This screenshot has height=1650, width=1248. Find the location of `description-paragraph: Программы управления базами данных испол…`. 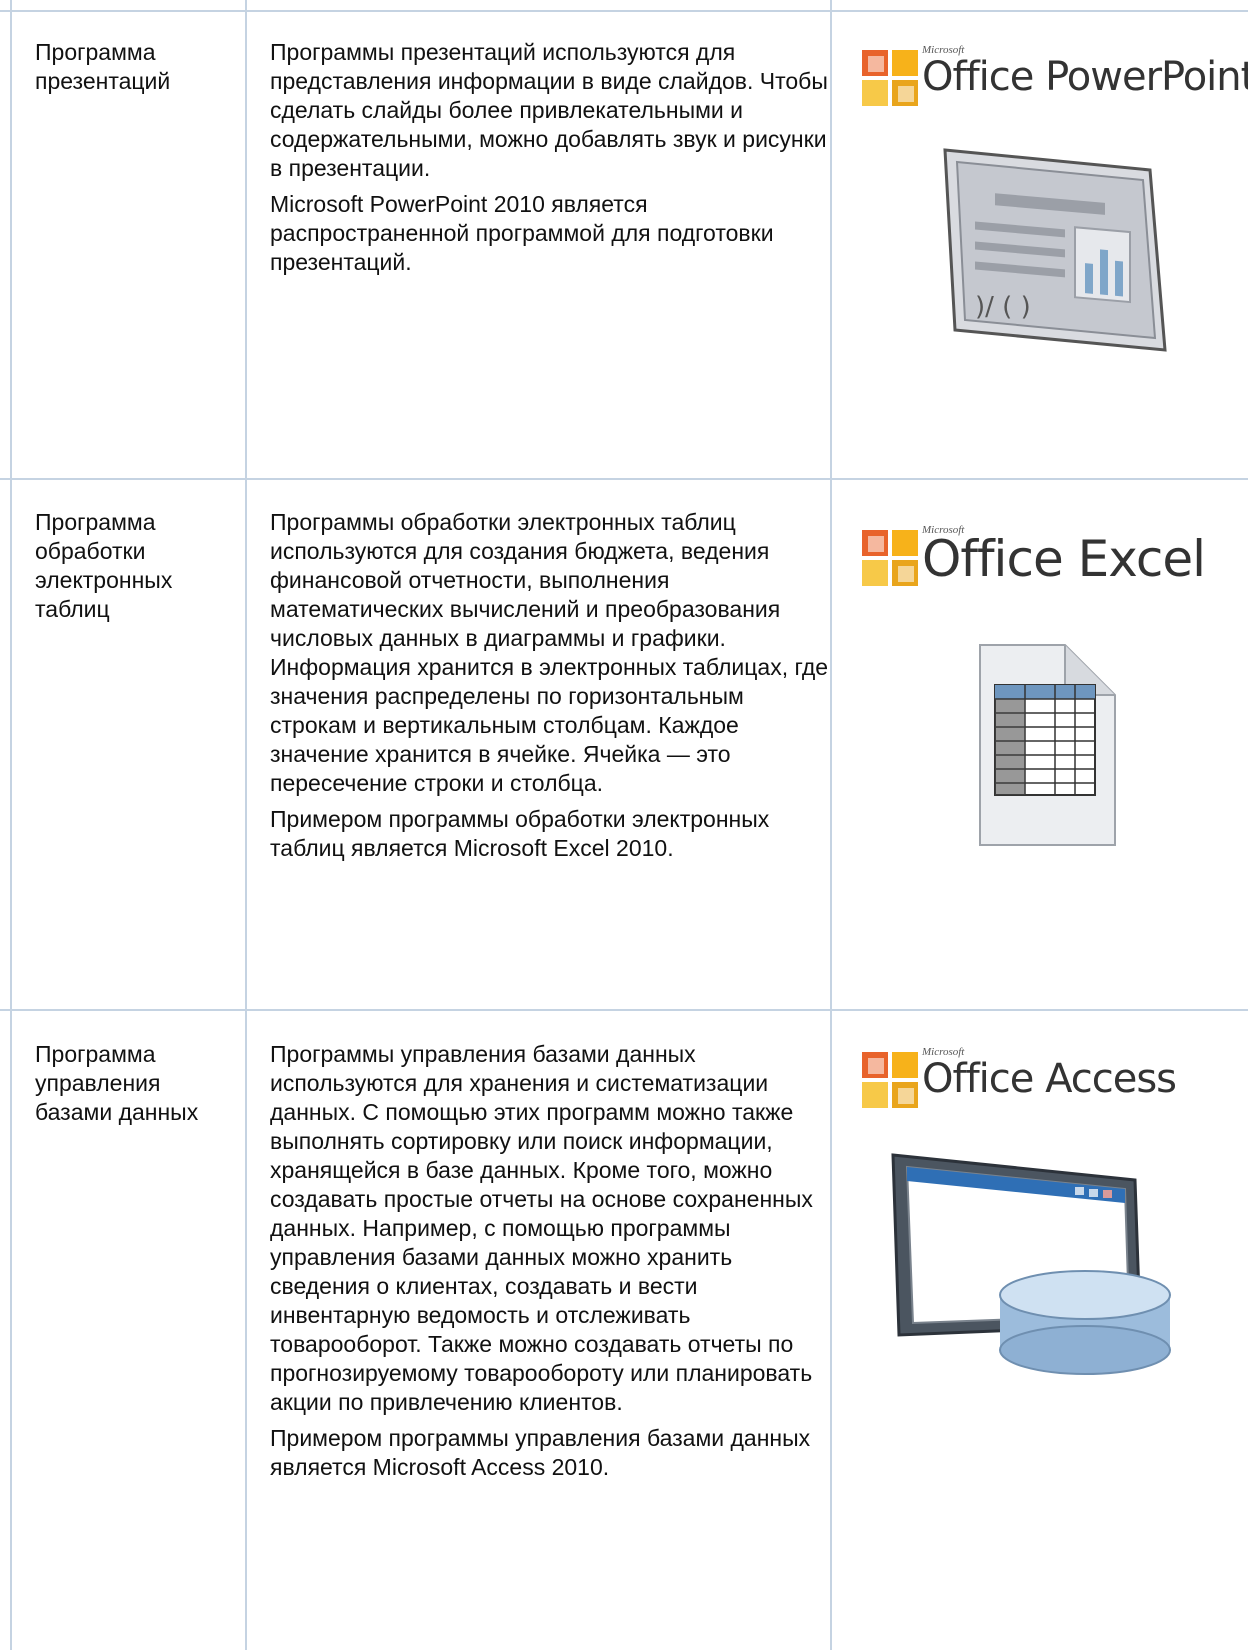

description-paragraph: Программы управления базами данных испол… is located at coordinates (541, 1228).